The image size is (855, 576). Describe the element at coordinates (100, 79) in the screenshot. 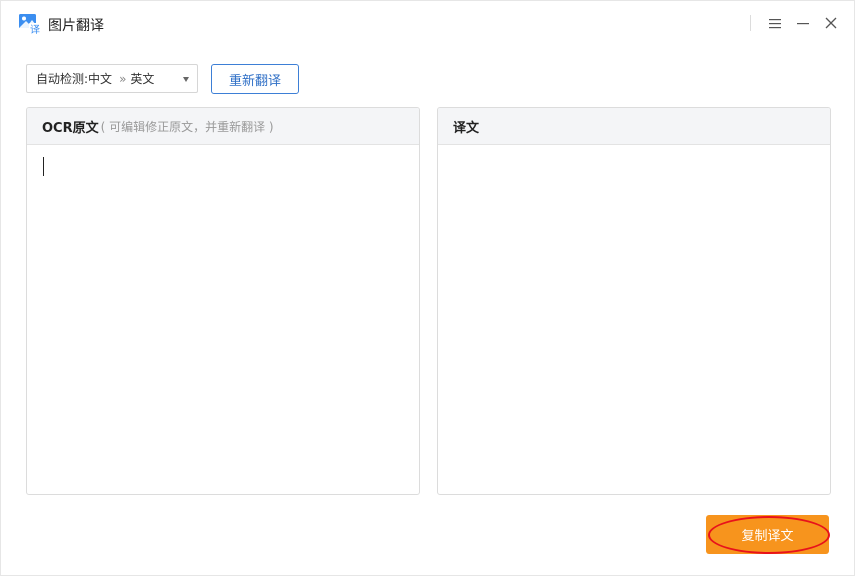

I see `source-language: 中文` at that location.